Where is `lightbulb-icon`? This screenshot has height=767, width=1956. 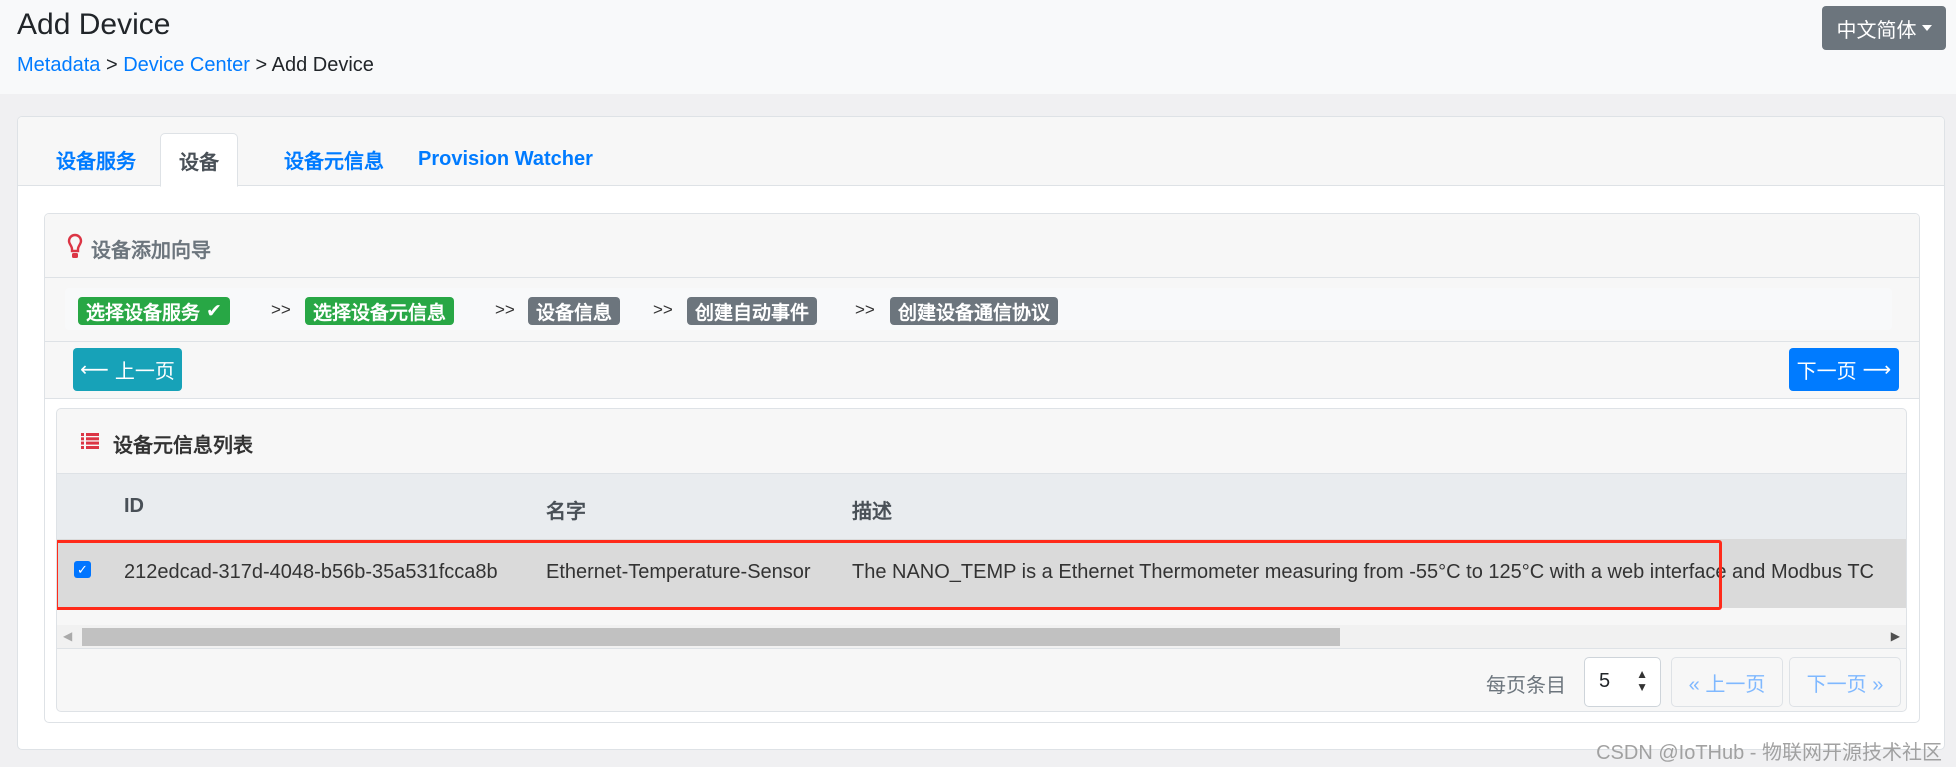 lightbulb-icon is located at coordinates (75, 245).